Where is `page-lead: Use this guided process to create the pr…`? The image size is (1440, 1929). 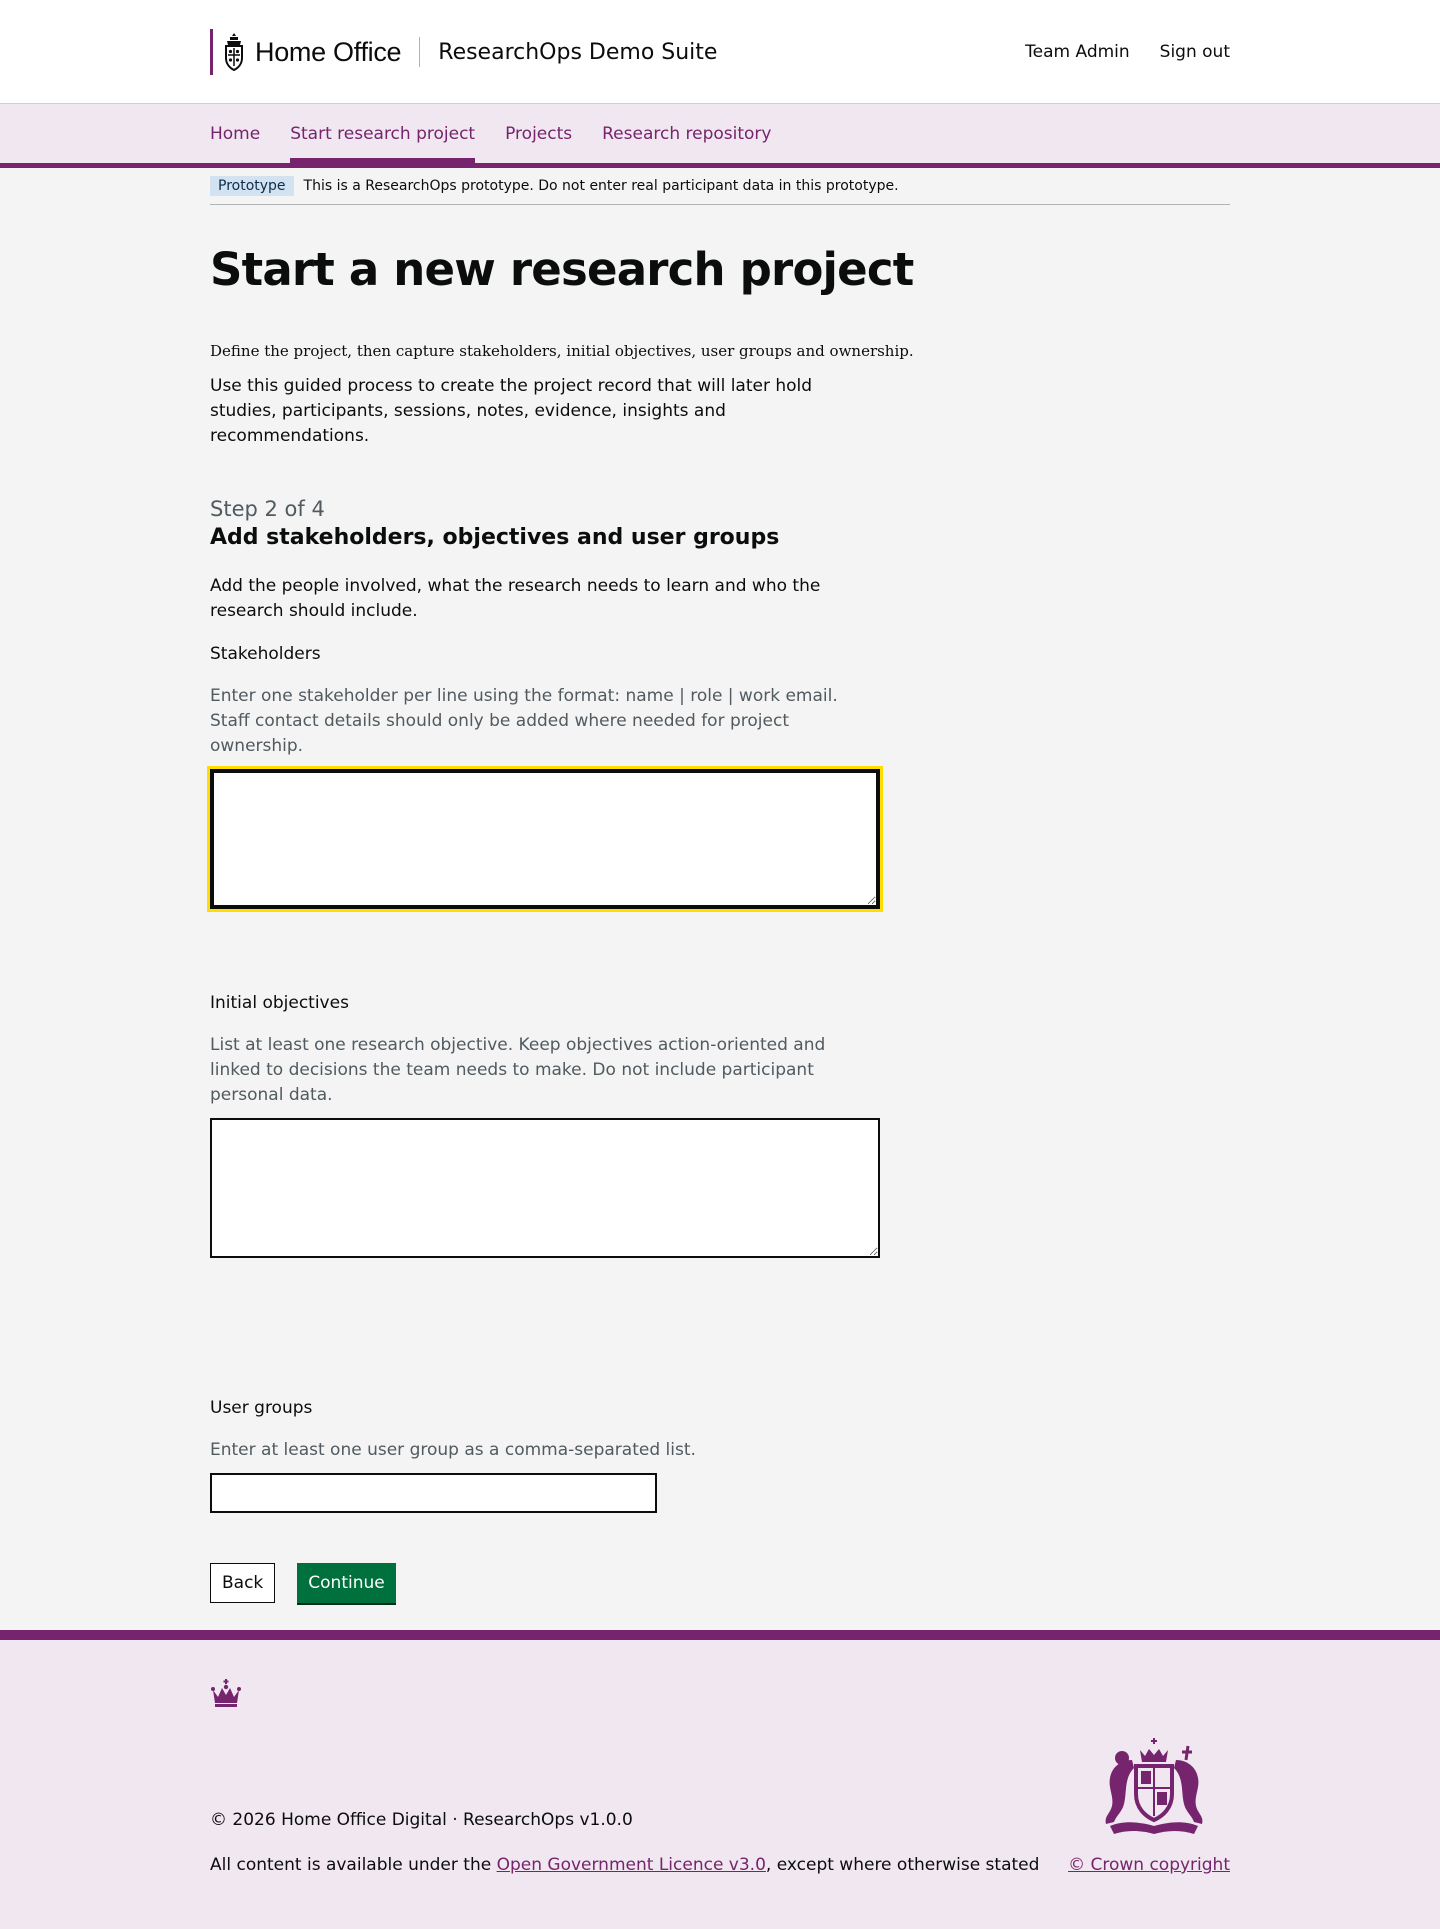
page-lead: Use this guided process to create the pr… is located at coordinates (511, 411).